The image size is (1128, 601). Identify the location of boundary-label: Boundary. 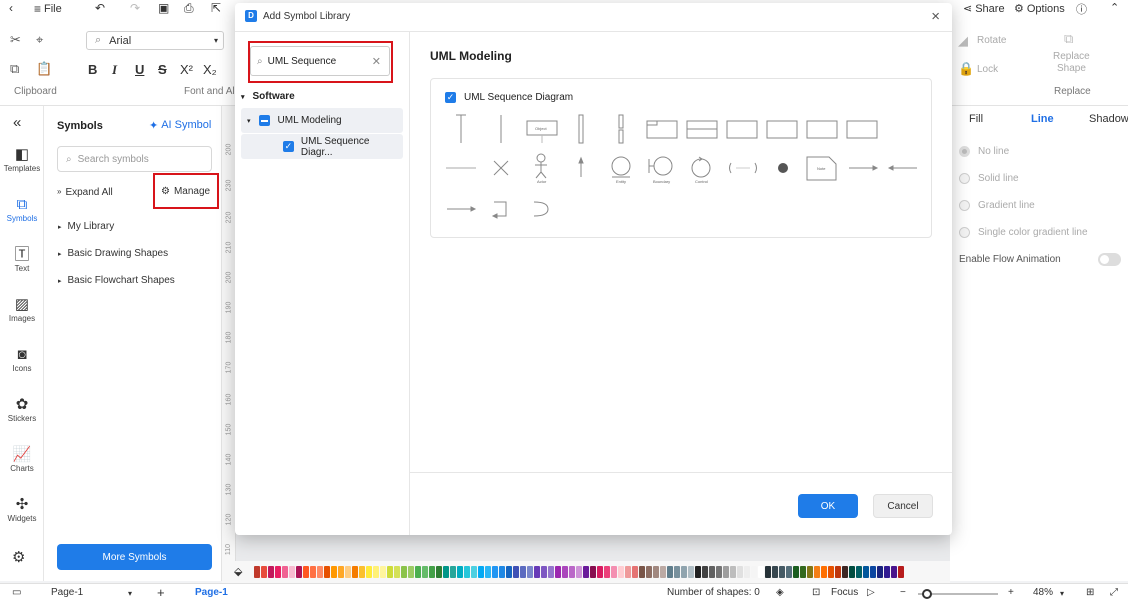
(661, 181).